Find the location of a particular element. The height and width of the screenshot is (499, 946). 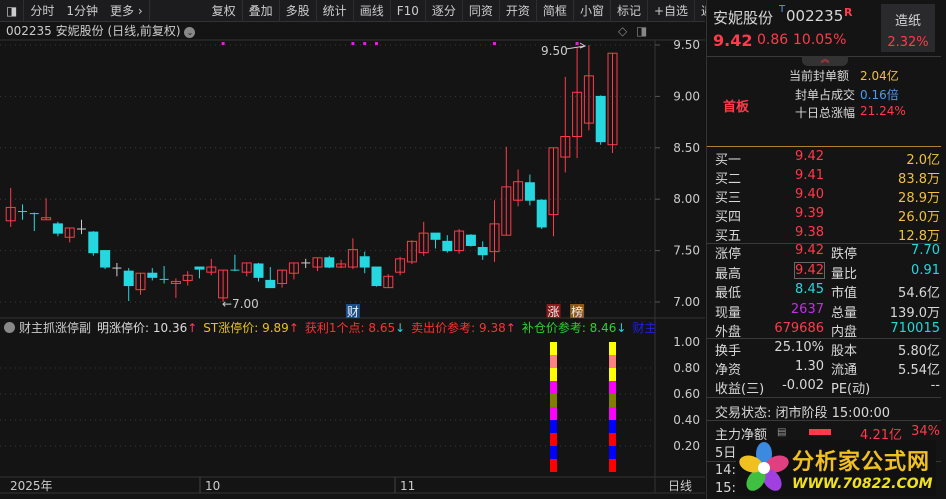

stat-label: 股本 is located at coordinates (844, 351).